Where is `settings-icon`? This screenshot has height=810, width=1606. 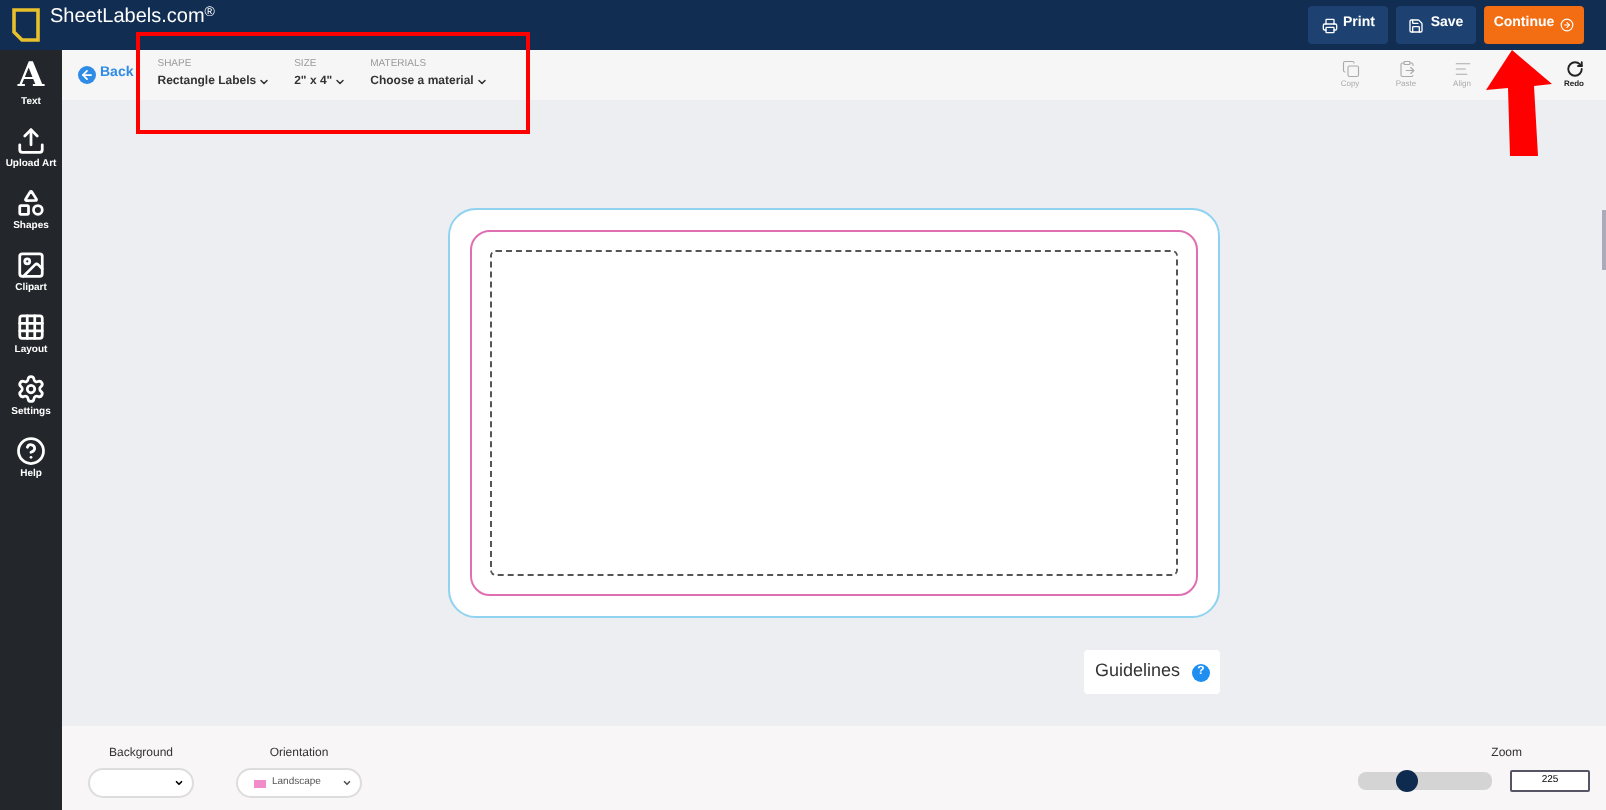 settings-icon is located at coordinates (31, 389).